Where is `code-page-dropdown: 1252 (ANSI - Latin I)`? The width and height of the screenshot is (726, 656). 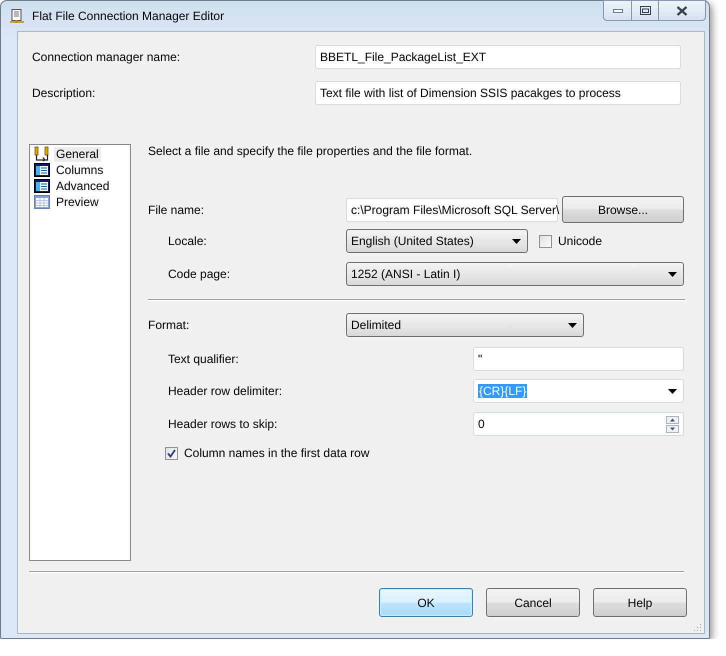 code-page-dropdown: 1252 (ANSI - Latin I) is located at coordinates (515, 274).